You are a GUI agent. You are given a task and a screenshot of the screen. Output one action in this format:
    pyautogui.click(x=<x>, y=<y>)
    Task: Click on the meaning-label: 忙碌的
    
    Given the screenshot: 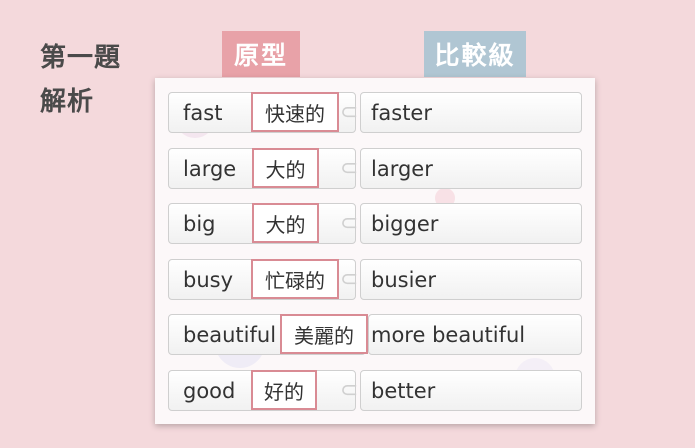 What is the action you would take?
    pyautogui.click(x=295, y=279)
    